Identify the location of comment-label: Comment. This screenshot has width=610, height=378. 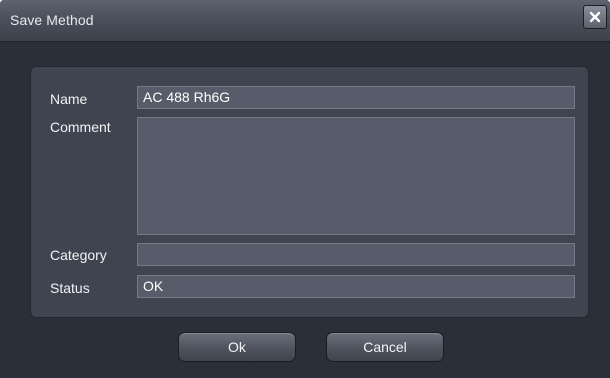
(80, 127).